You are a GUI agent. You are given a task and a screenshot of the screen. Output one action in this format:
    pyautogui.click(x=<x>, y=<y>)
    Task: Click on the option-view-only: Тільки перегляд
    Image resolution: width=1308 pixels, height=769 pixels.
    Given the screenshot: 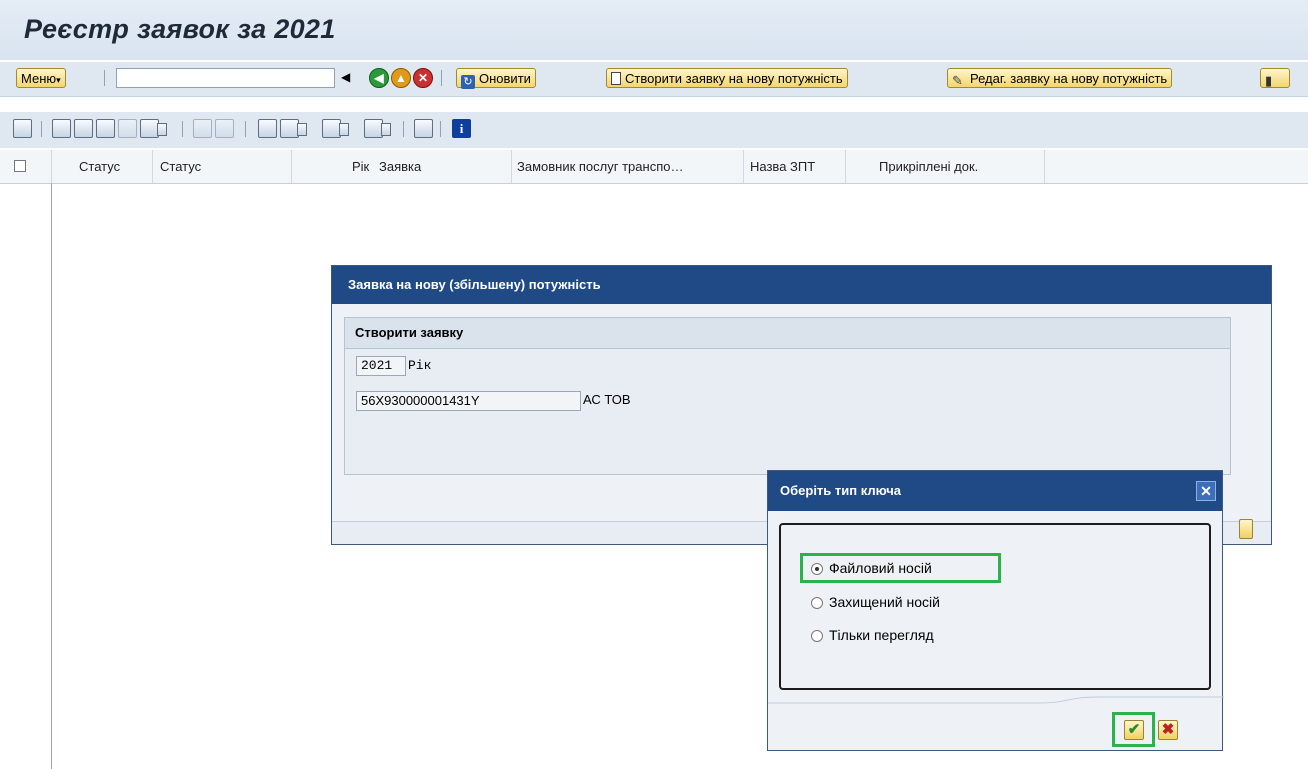 What is the action you would take?
    pyautogui.click(x=872, y=635)
    